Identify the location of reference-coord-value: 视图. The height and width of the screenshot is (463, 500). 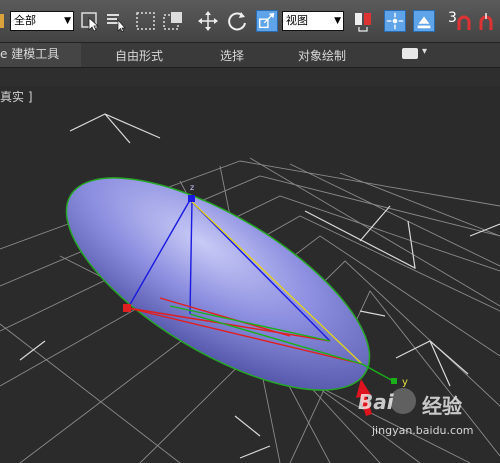
(297, 20).